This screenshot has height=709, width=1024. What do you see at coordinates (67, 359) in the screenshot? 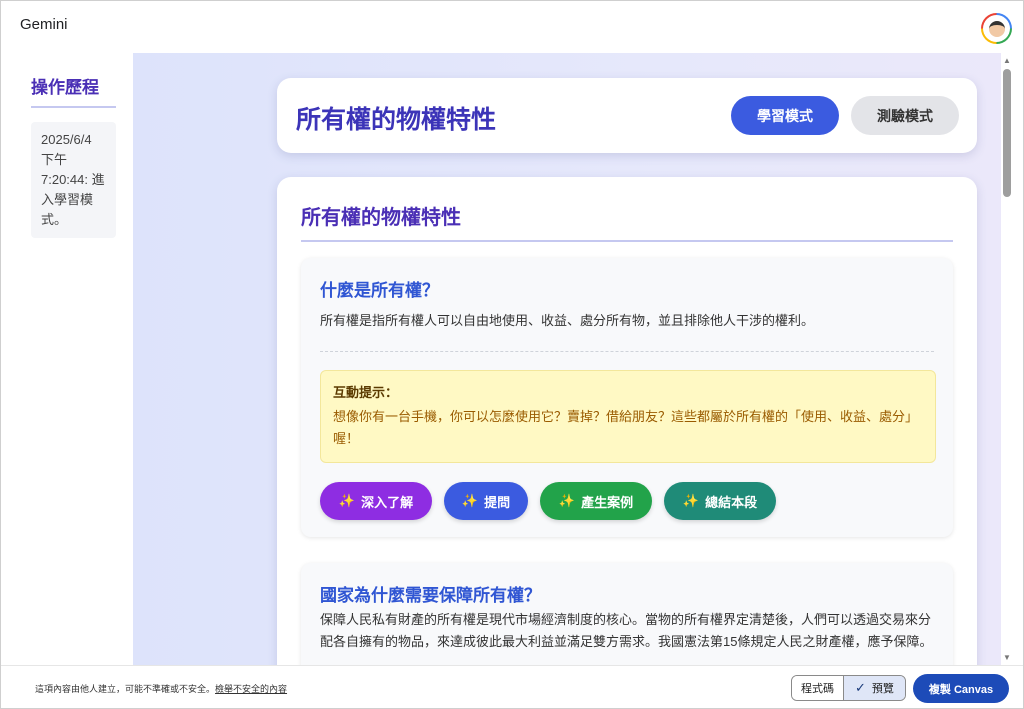
I see `history-sidebar: 操作歷程 2025/6/4 下午 7:20:44: 進入學習模式。` at bounding box center [67, 359].